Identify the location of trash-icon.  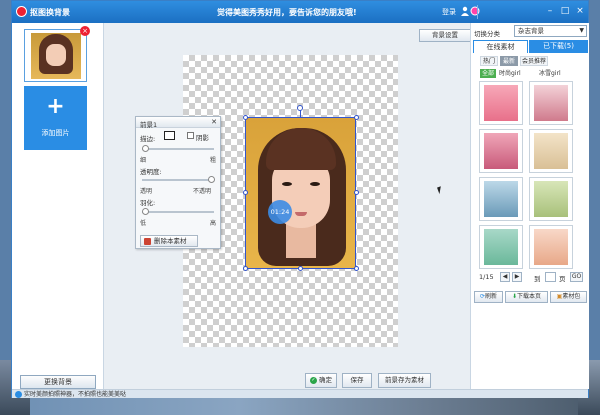
(147, 241).